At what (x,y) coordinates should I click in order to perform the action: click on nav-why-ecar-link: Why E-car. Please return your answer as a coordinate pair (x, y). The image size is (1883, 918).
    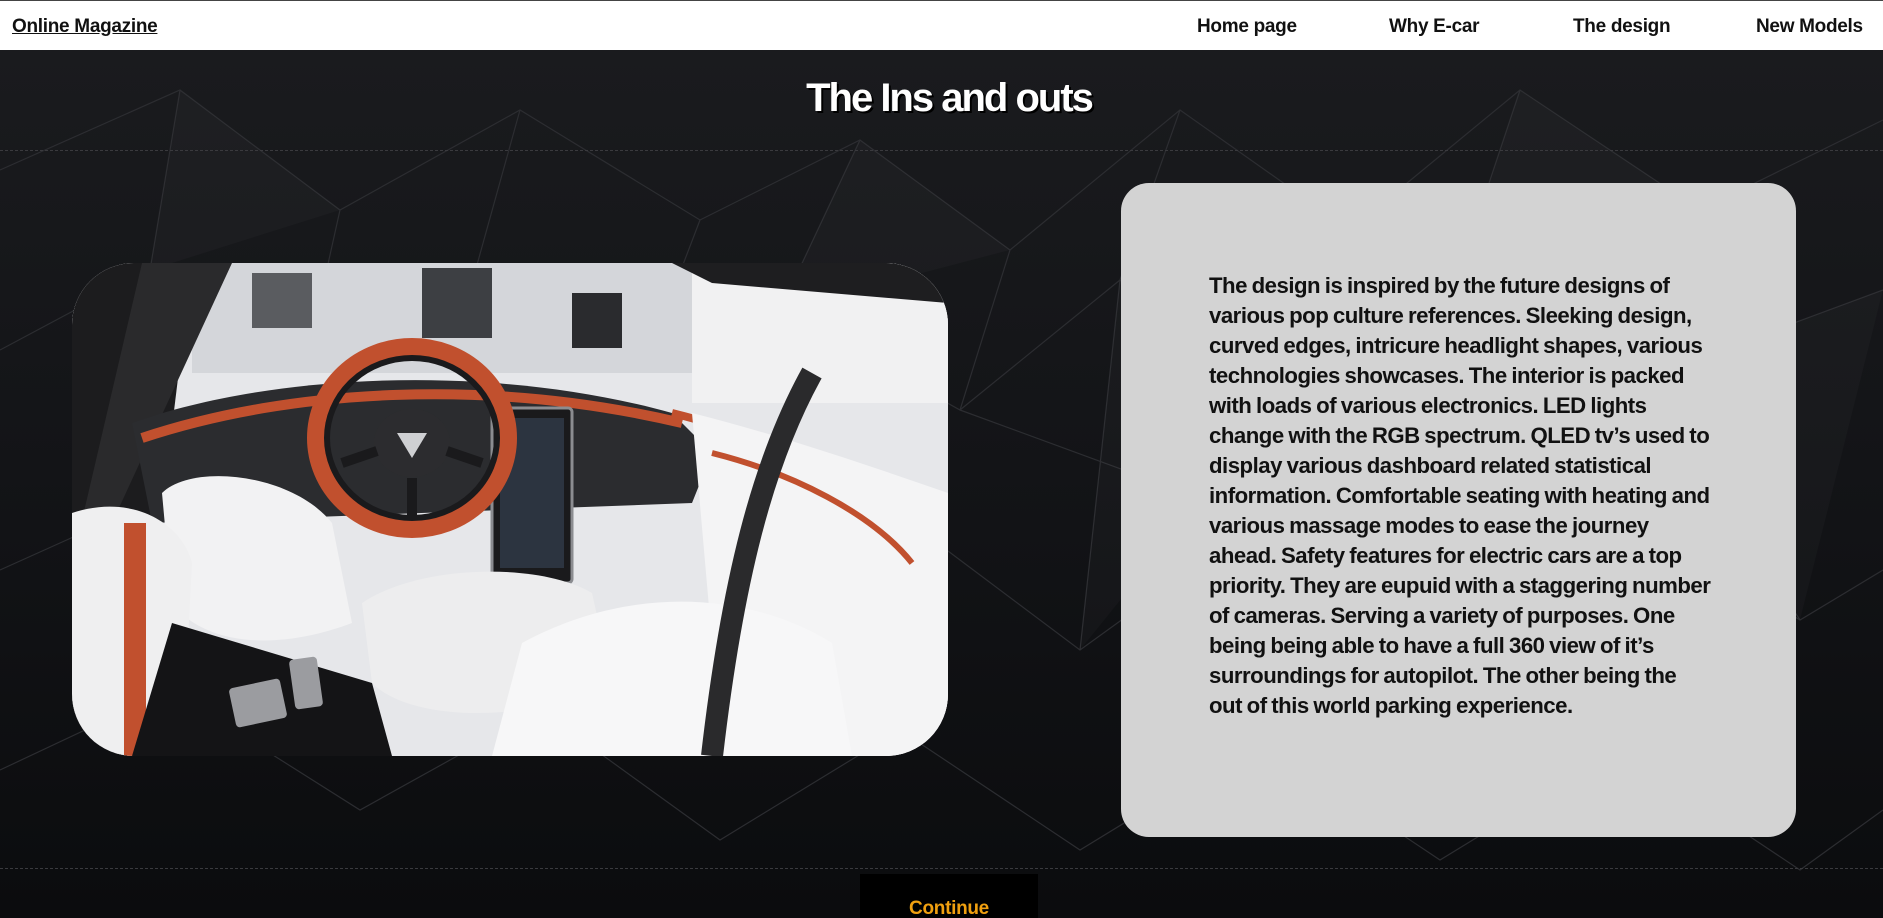
    Looking at the image, I should click on (1434, 27).